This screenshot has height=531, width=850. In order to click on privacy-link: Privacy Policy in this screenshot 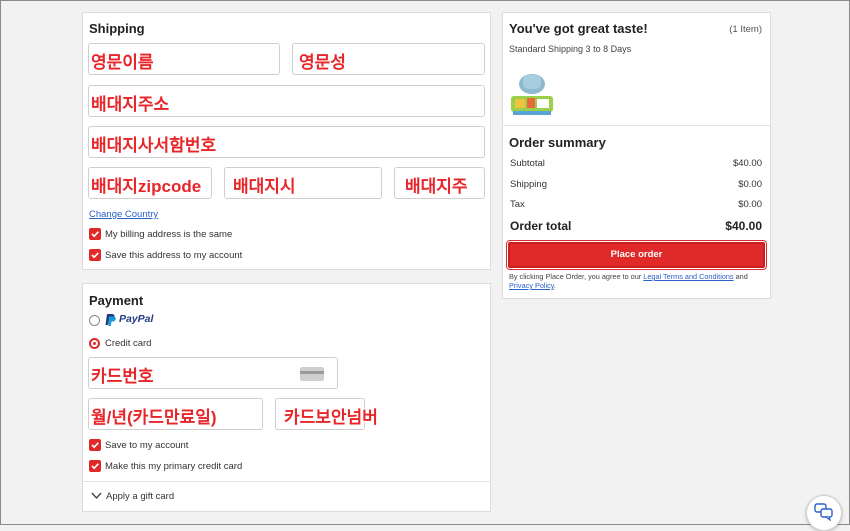, I will do `click(531, 285)`.